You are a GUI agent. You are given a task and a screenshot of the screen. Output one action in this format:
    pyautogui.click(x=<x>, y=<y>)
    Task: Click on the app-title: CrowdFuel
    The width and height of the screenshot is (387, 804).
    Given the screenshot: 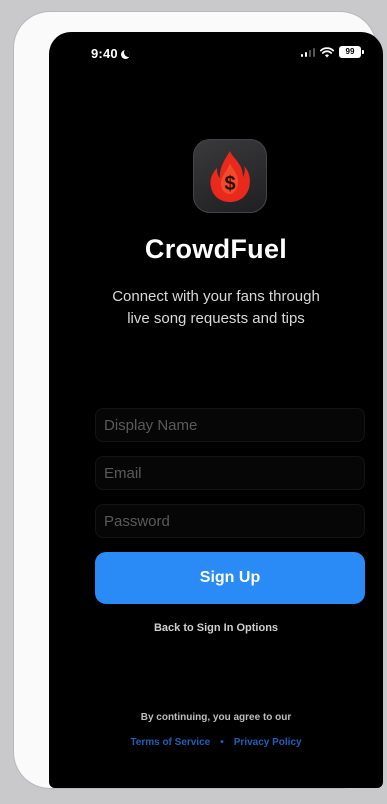 What is the action you would take?
    pyautogui.click(x=216, y=249)
    